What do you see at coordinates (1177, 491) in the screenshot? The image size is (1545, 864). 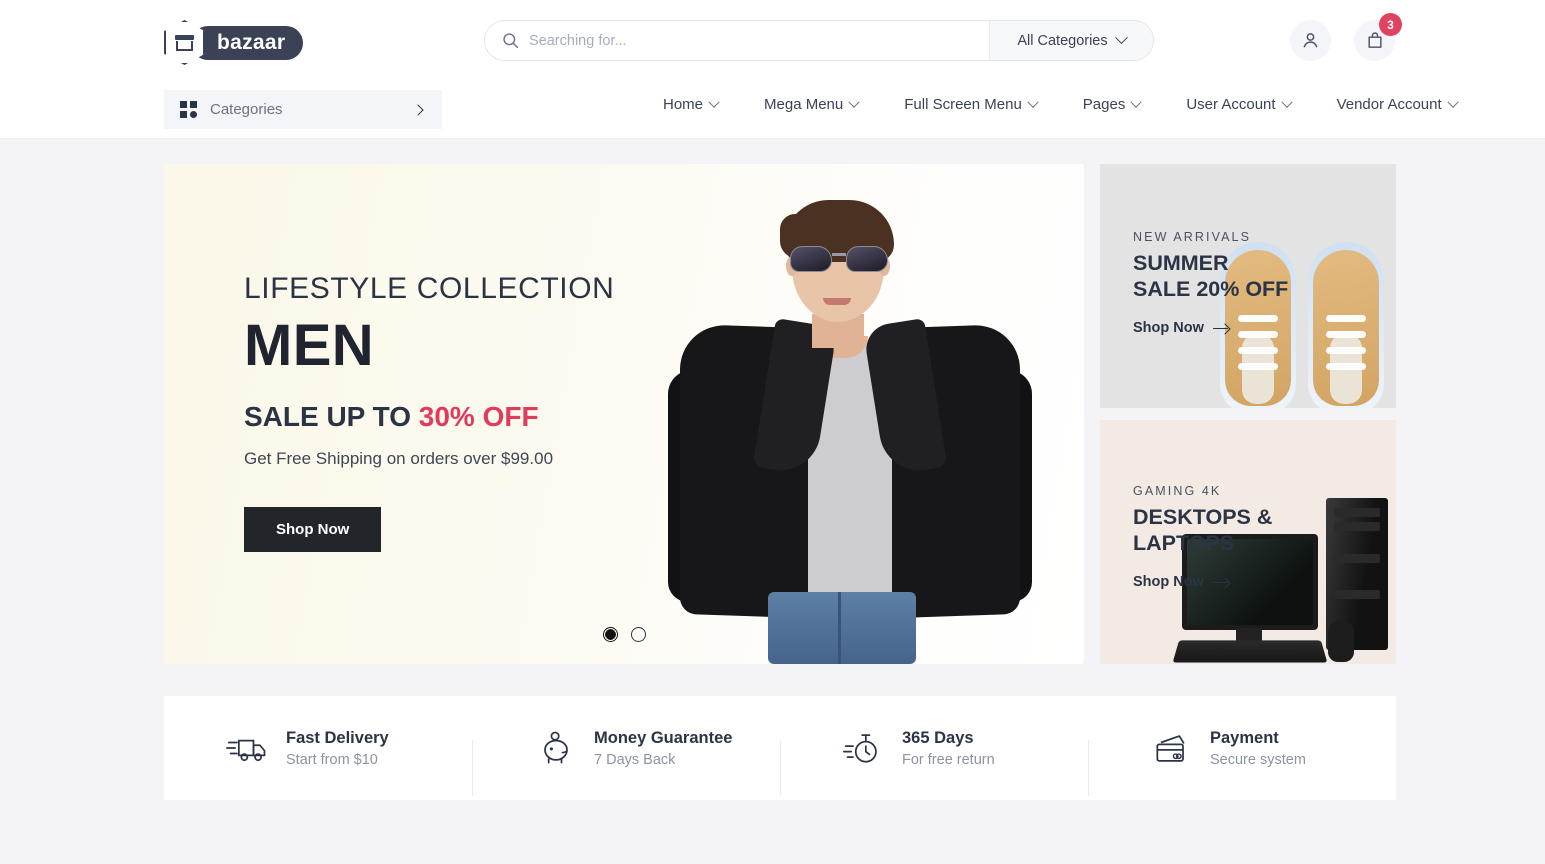 I see `banner-eyebrow: GAMING 4K` at bounding box center [1177, 491].